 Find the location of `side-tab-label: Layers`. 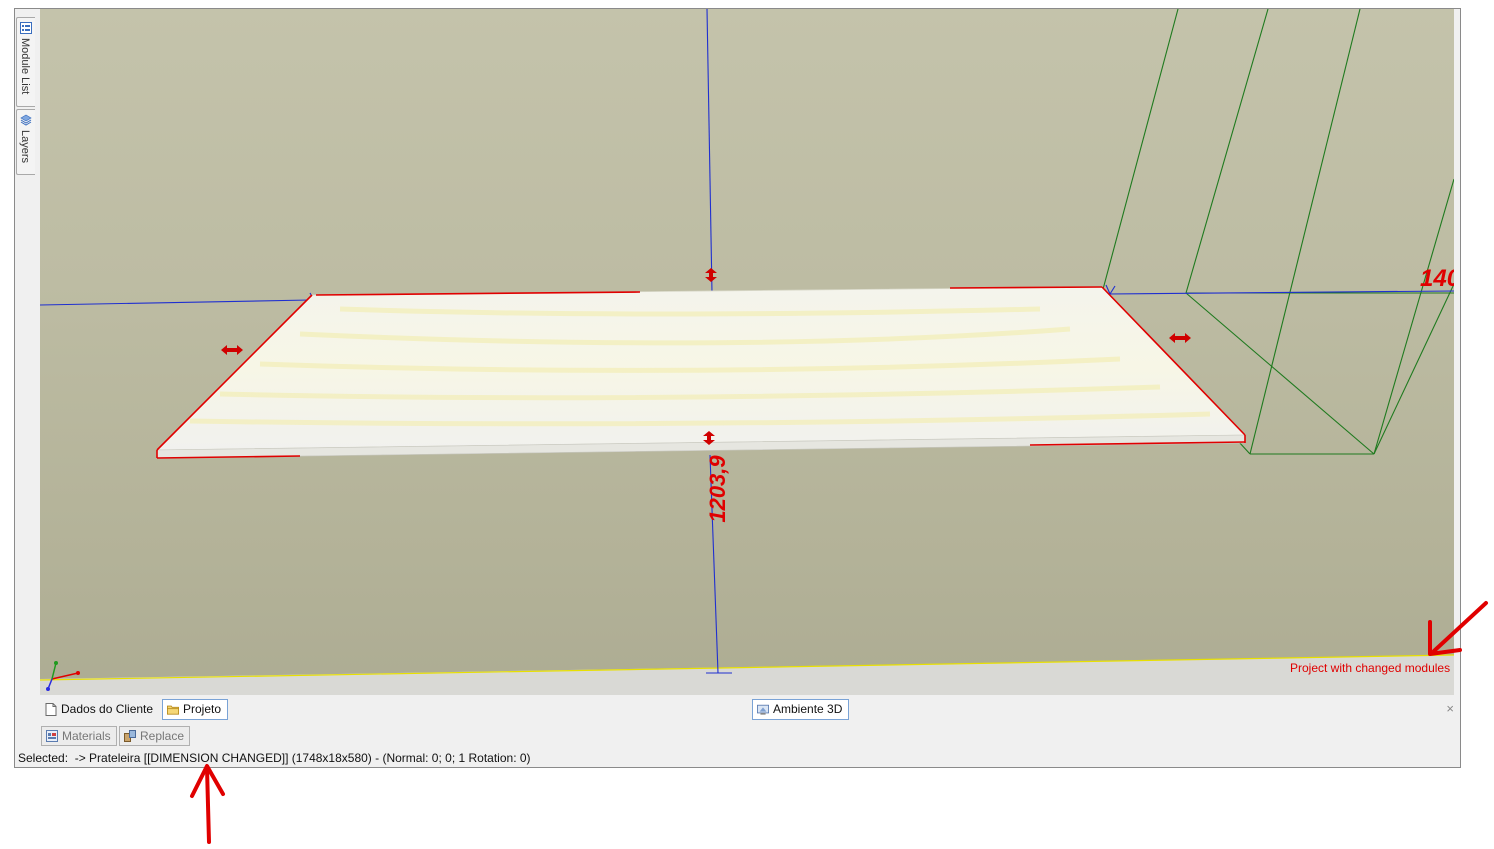

side-tab-label: Layers is located at coordinates (25, 147).